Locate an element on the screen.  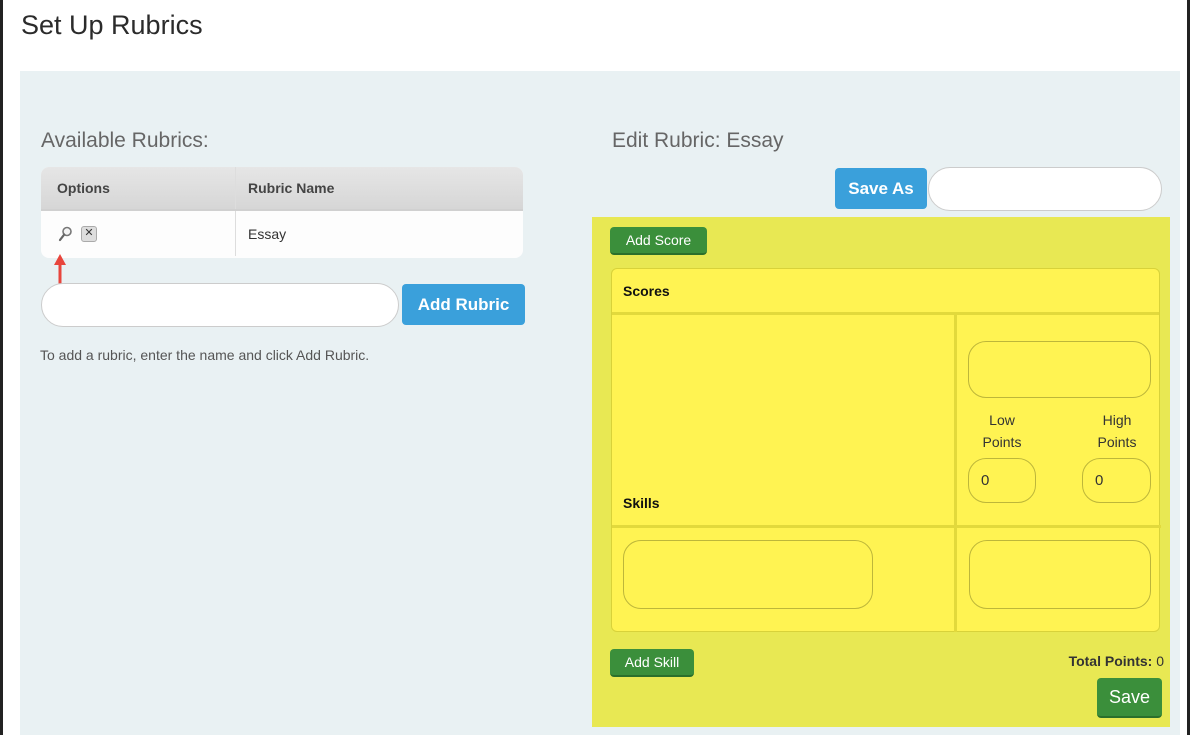
grid-divider-vertical is located at coordinates (955, 473).